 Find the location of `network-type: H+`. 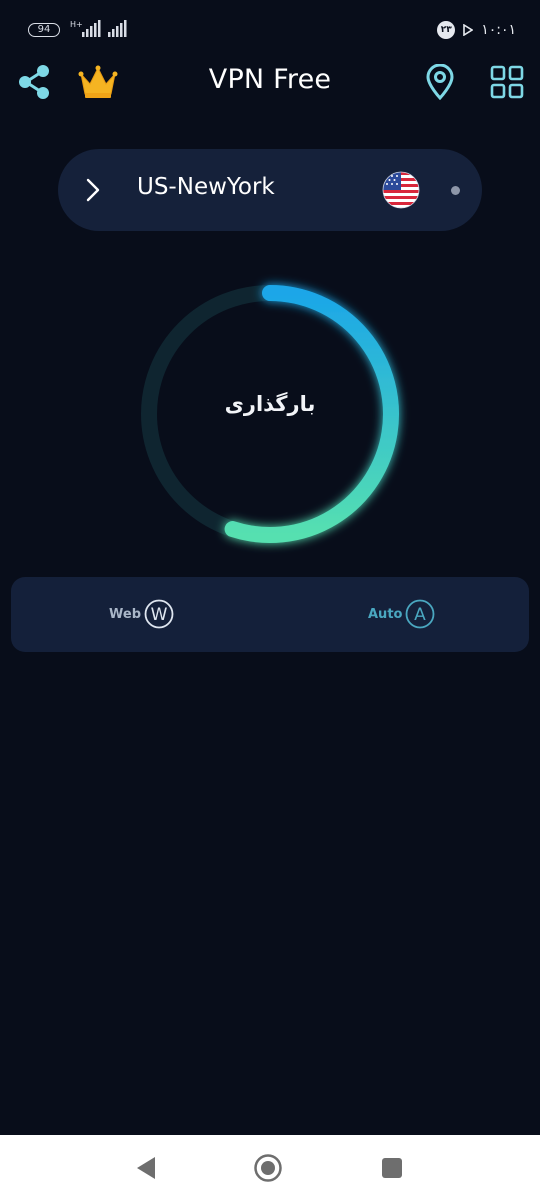

network-type: H+ is located at coordinates (76, 24).